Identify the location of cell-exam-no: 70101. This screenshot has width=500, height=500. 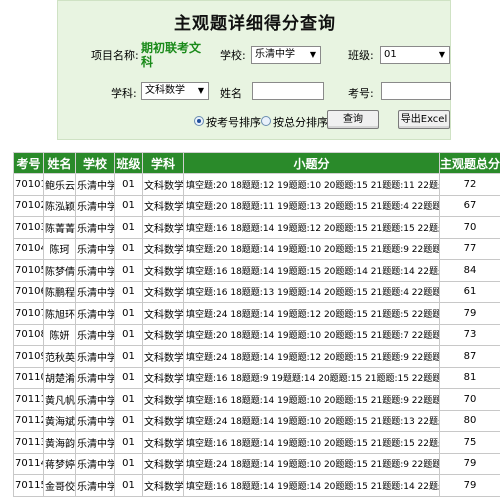
(28, 184).